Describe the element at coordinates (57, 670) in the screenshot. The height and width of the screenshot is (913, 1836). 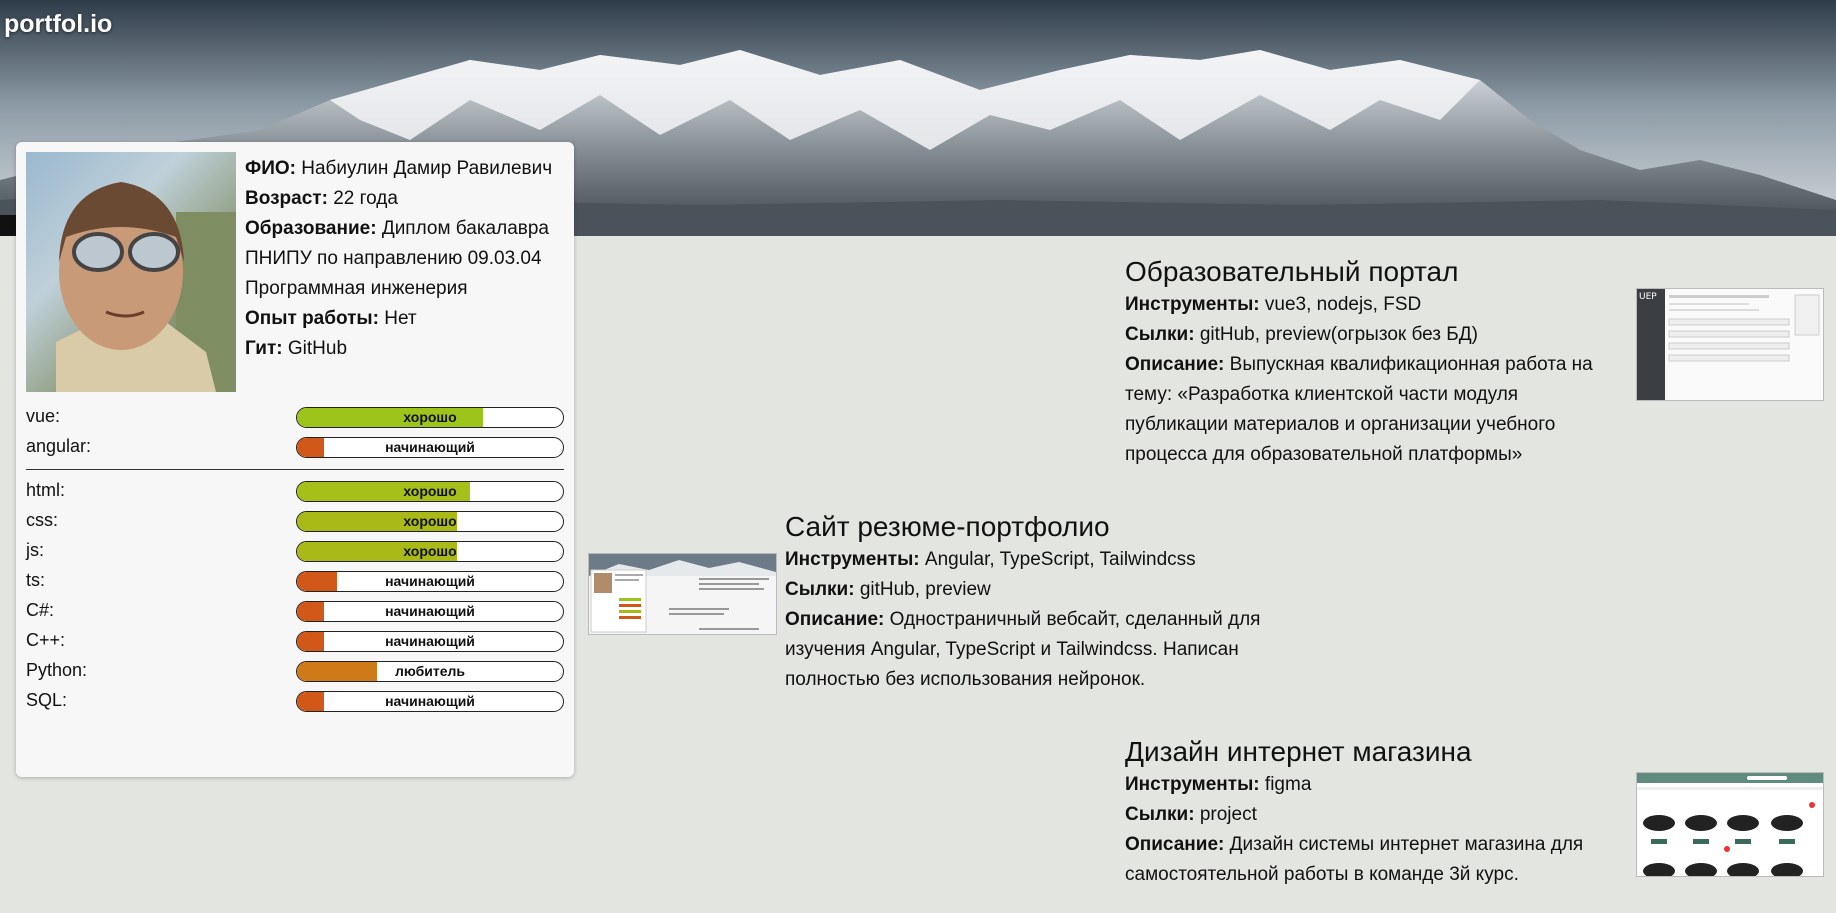
I see `skill-name: Python:` at that location.